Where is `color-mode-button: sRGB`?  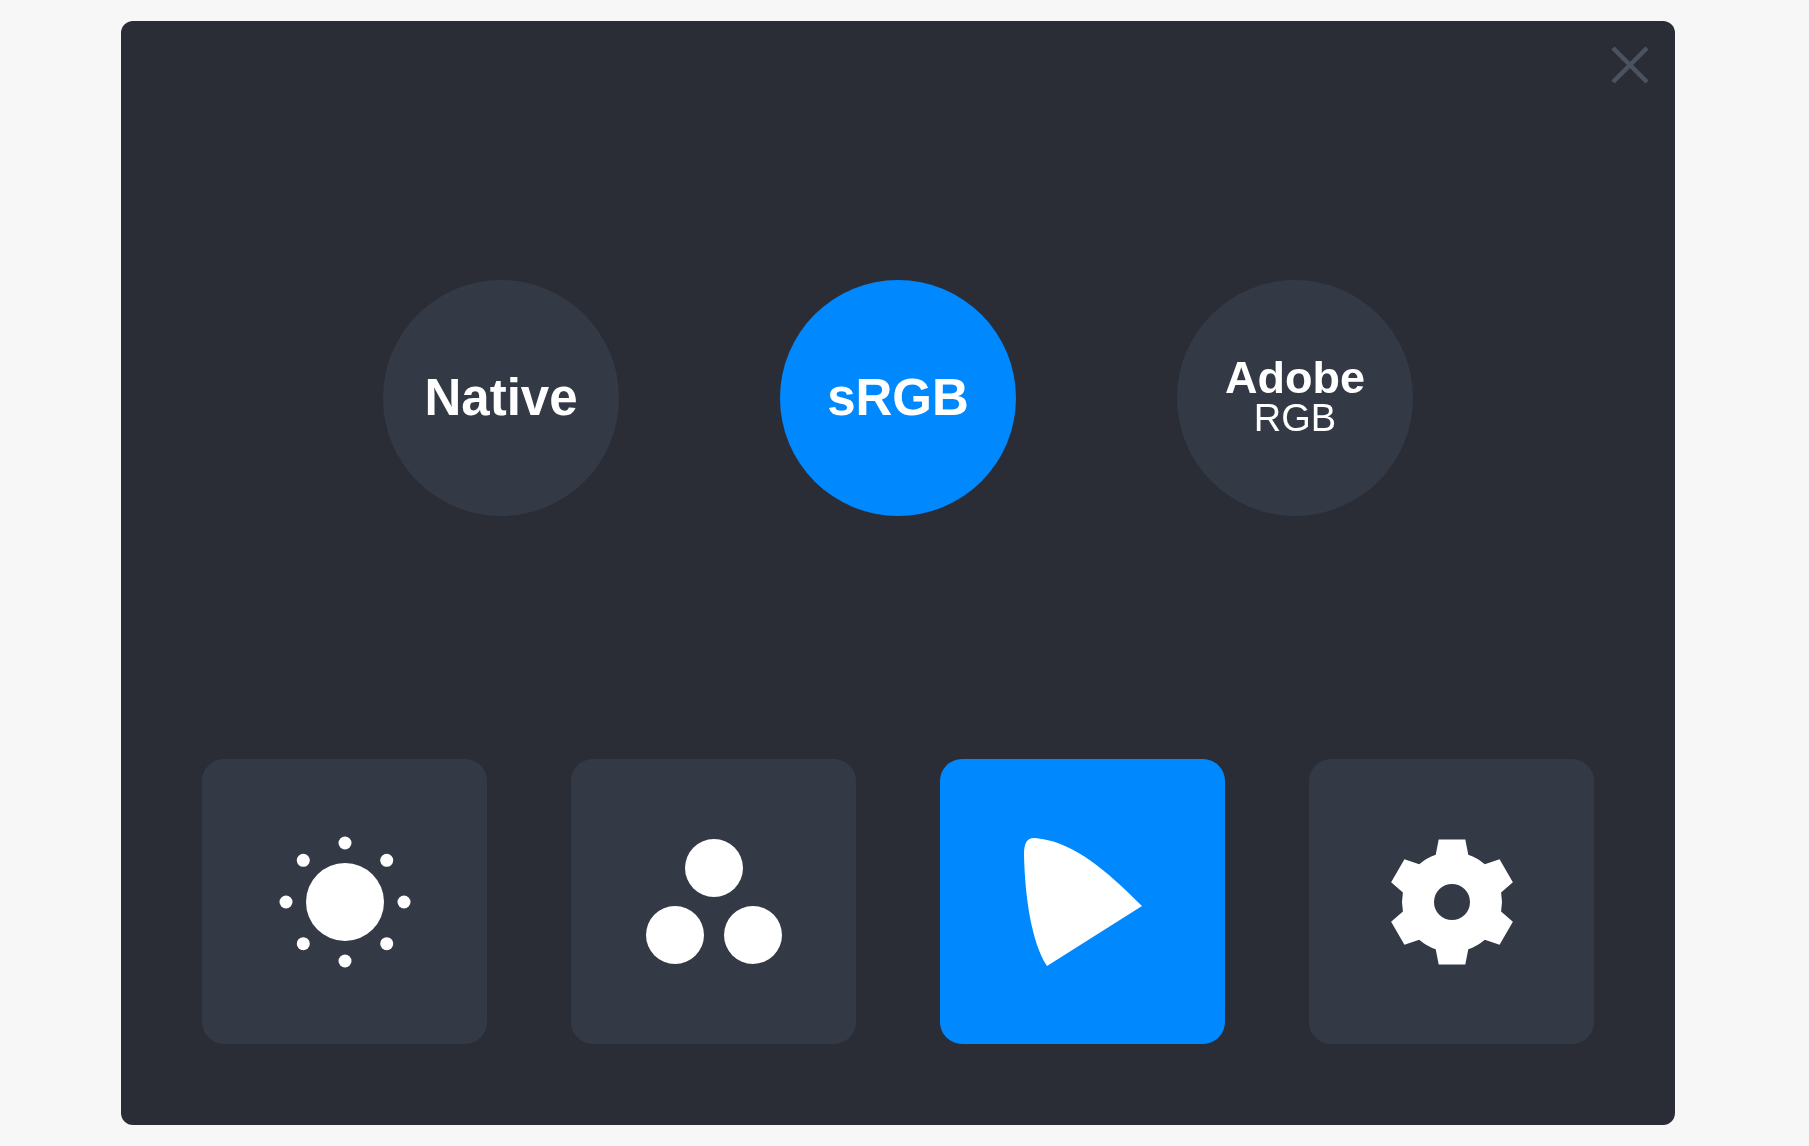 color-mode-button: sRGB is located at coordinates (898, 398).